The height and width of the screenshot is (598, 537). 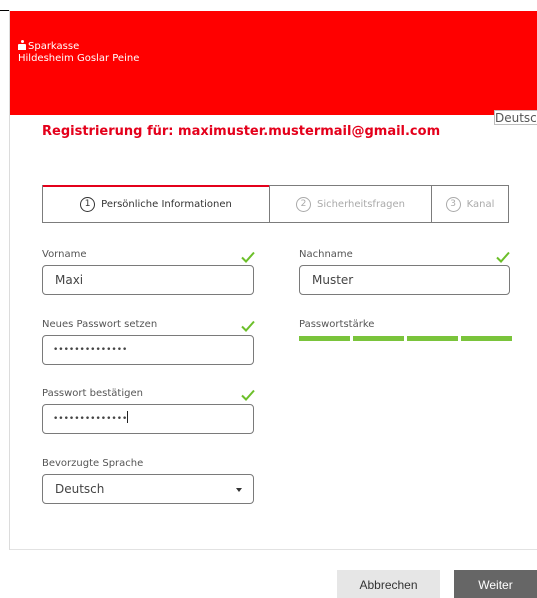 I want to click on step-number: 3, so click(x=453, y=204).